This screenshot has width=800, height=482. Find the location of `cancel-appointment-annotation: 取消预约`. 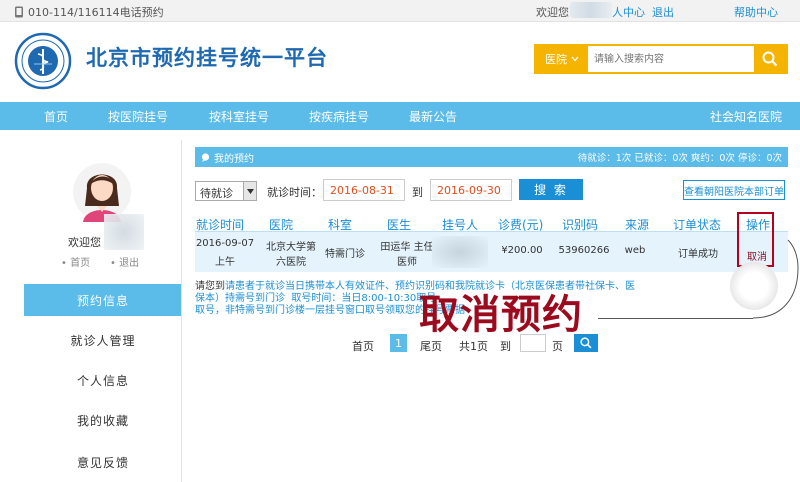

cancel-appointment-annotation: 取消预约 is located at coordinates (501, 315).